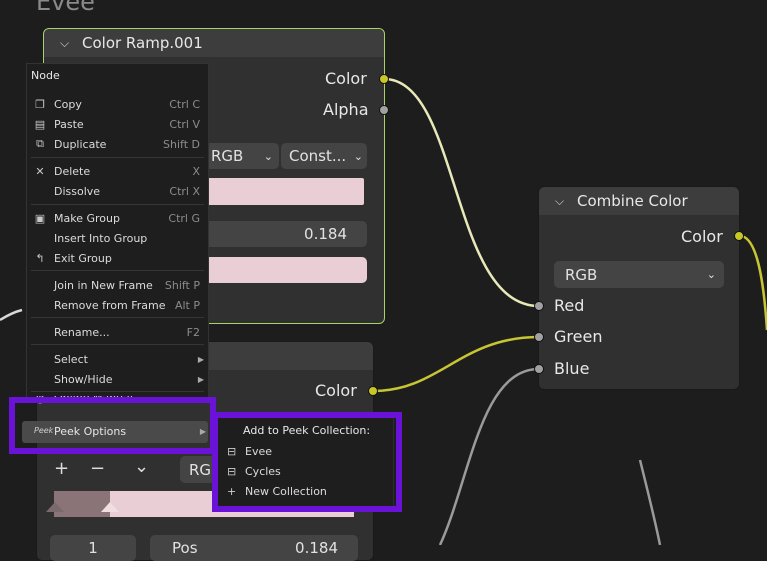 The width and height of the screenshot is (767, 561). Describe the element at coordinates (117, 305) in the screenshot. I see `menu-item-remove-from-frame: Remove from Frame Alt P` at that location.